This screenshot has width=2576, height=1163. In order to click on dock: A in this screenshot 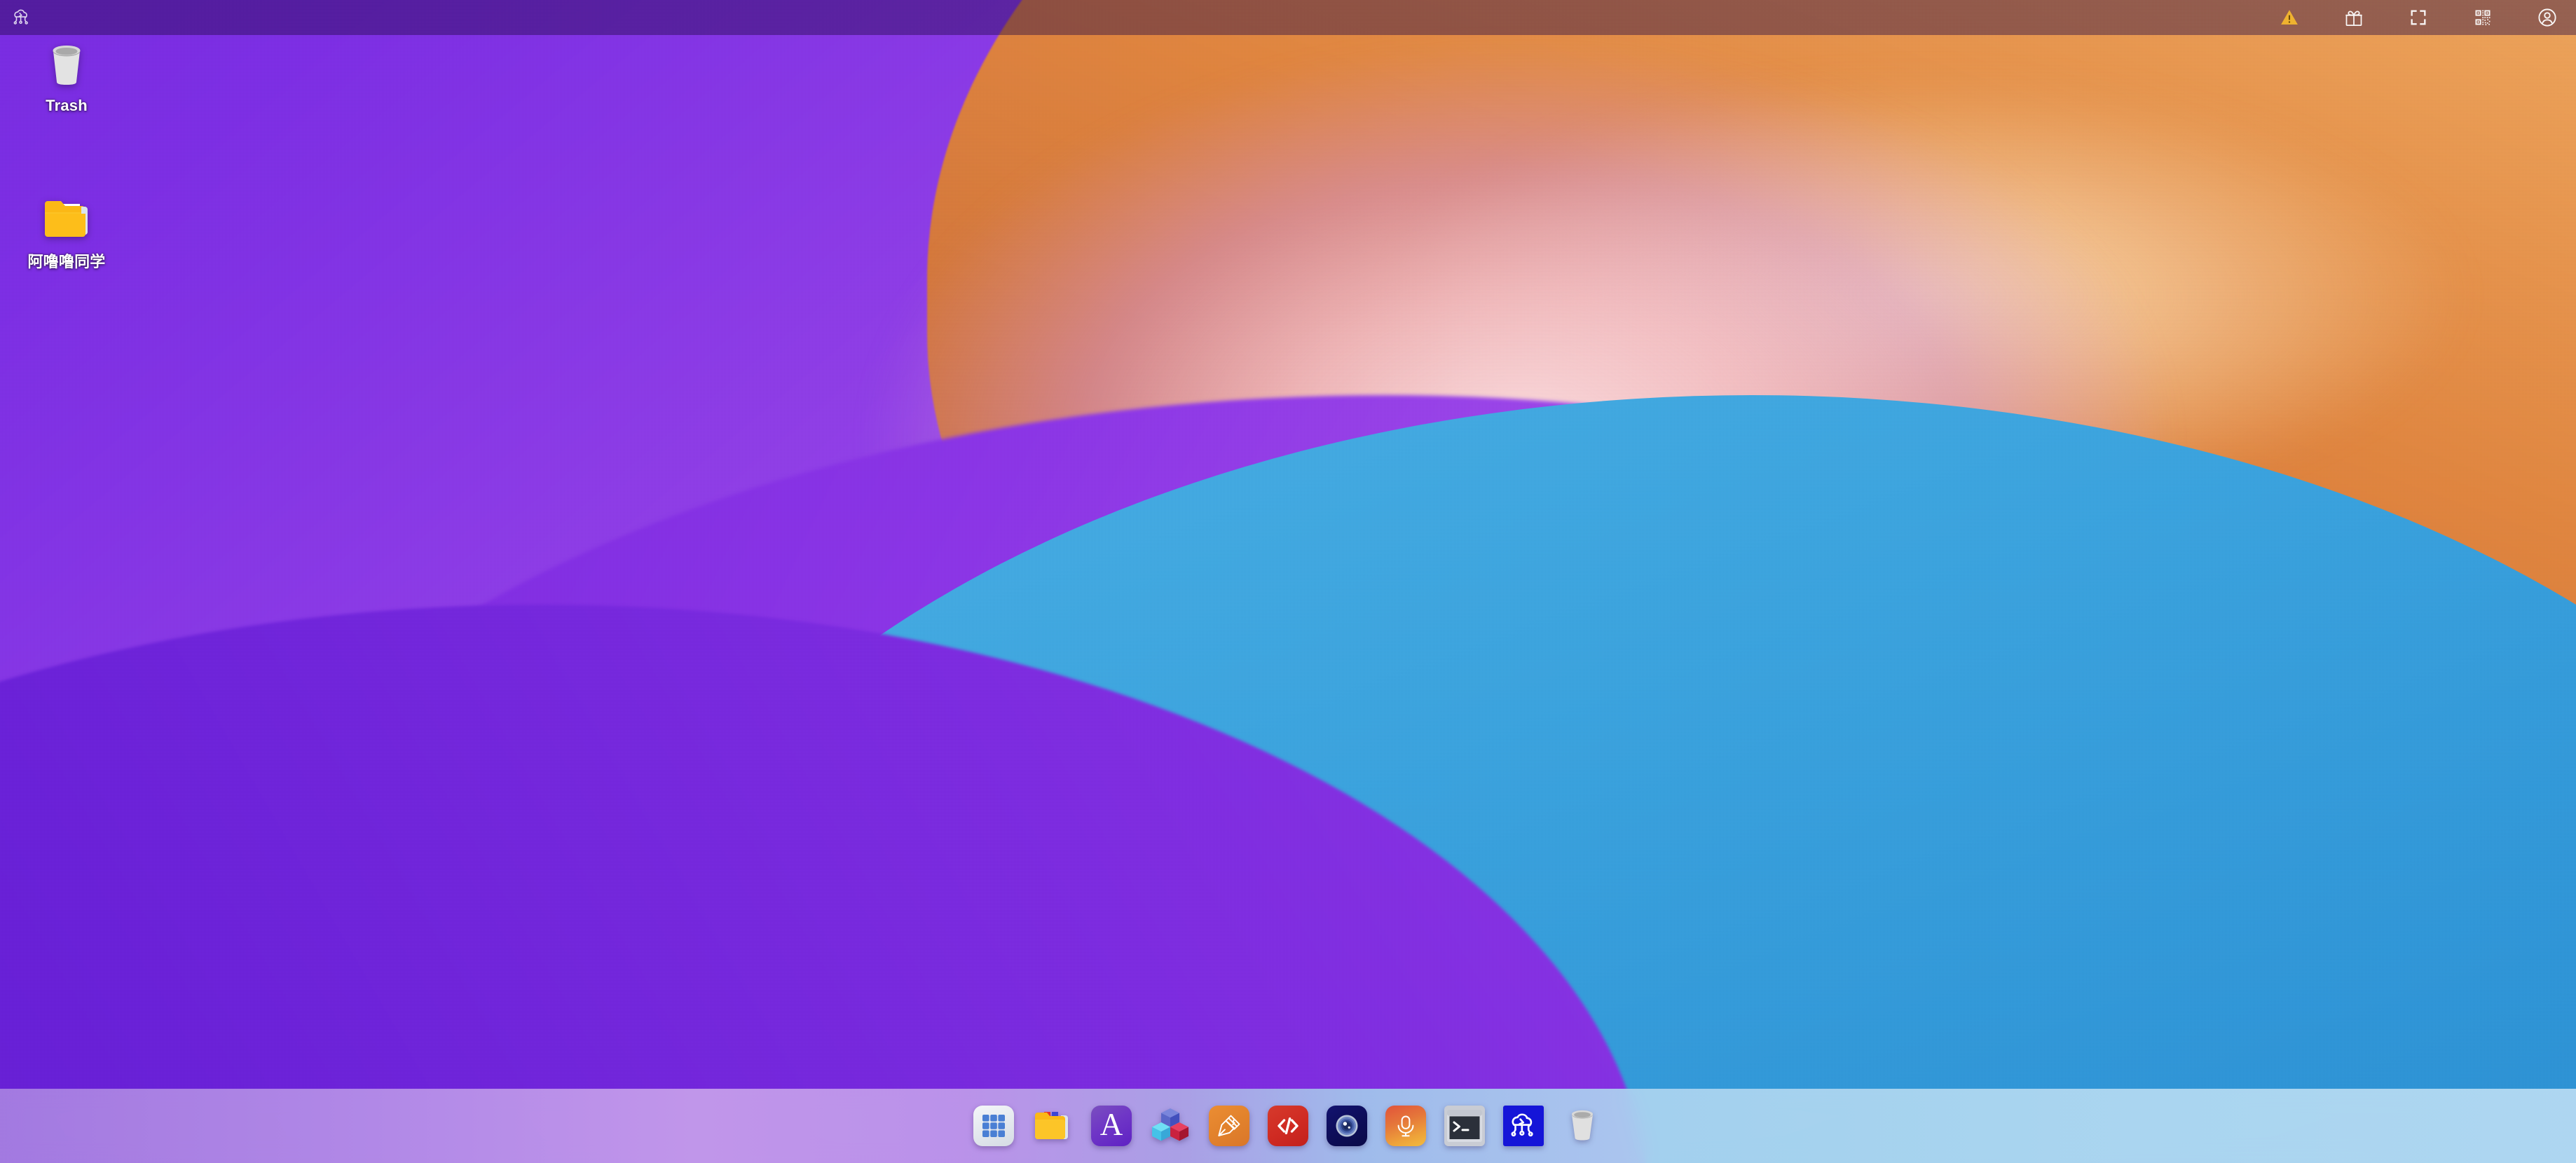, I will do `click(1288, 1126)`.